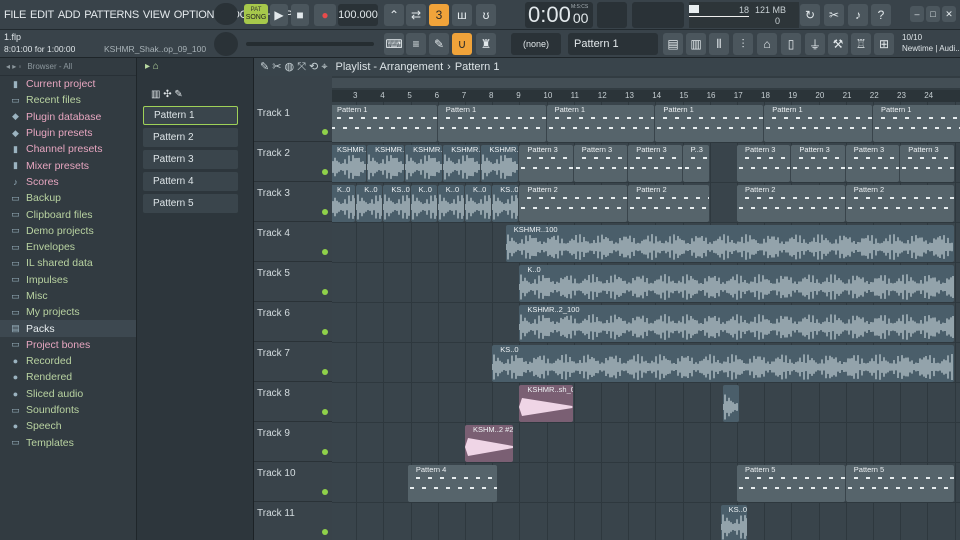  I want to click on browser-item: ▤ Packs, so click(68, 328).